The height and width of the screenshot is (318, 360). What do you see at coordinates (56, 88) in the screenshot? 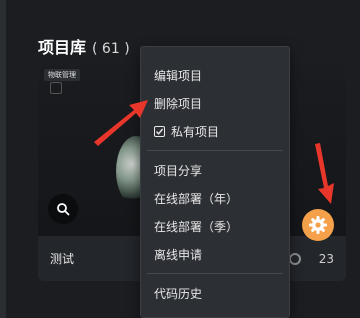
I see `thumbnail-icon` at bounding box center [56, 88].